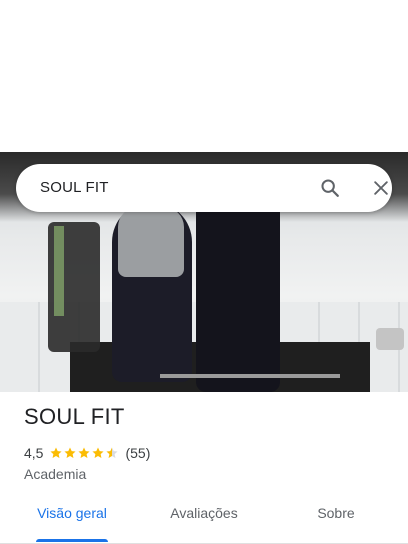 This screenshot has width=408, height=544. What do you see at coordinates (72, 540) in the screenshot?
I see `active-tab-indicator` at bounding box center [72, 540].